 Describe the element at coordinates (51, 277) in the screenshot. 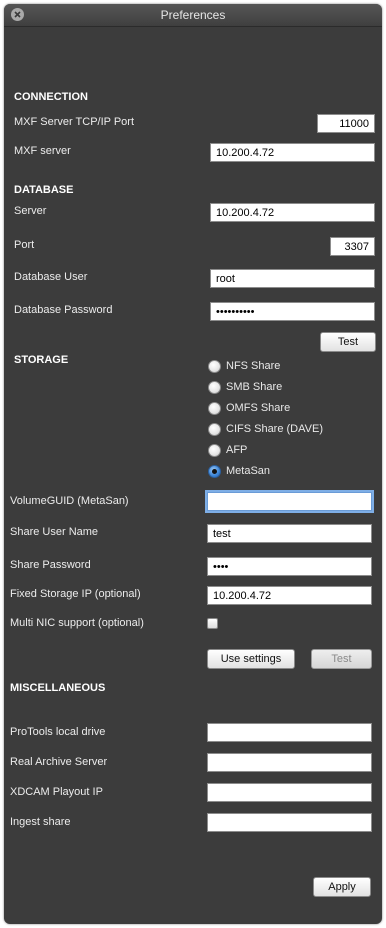

I see `db-user-label: Database User` at that location.